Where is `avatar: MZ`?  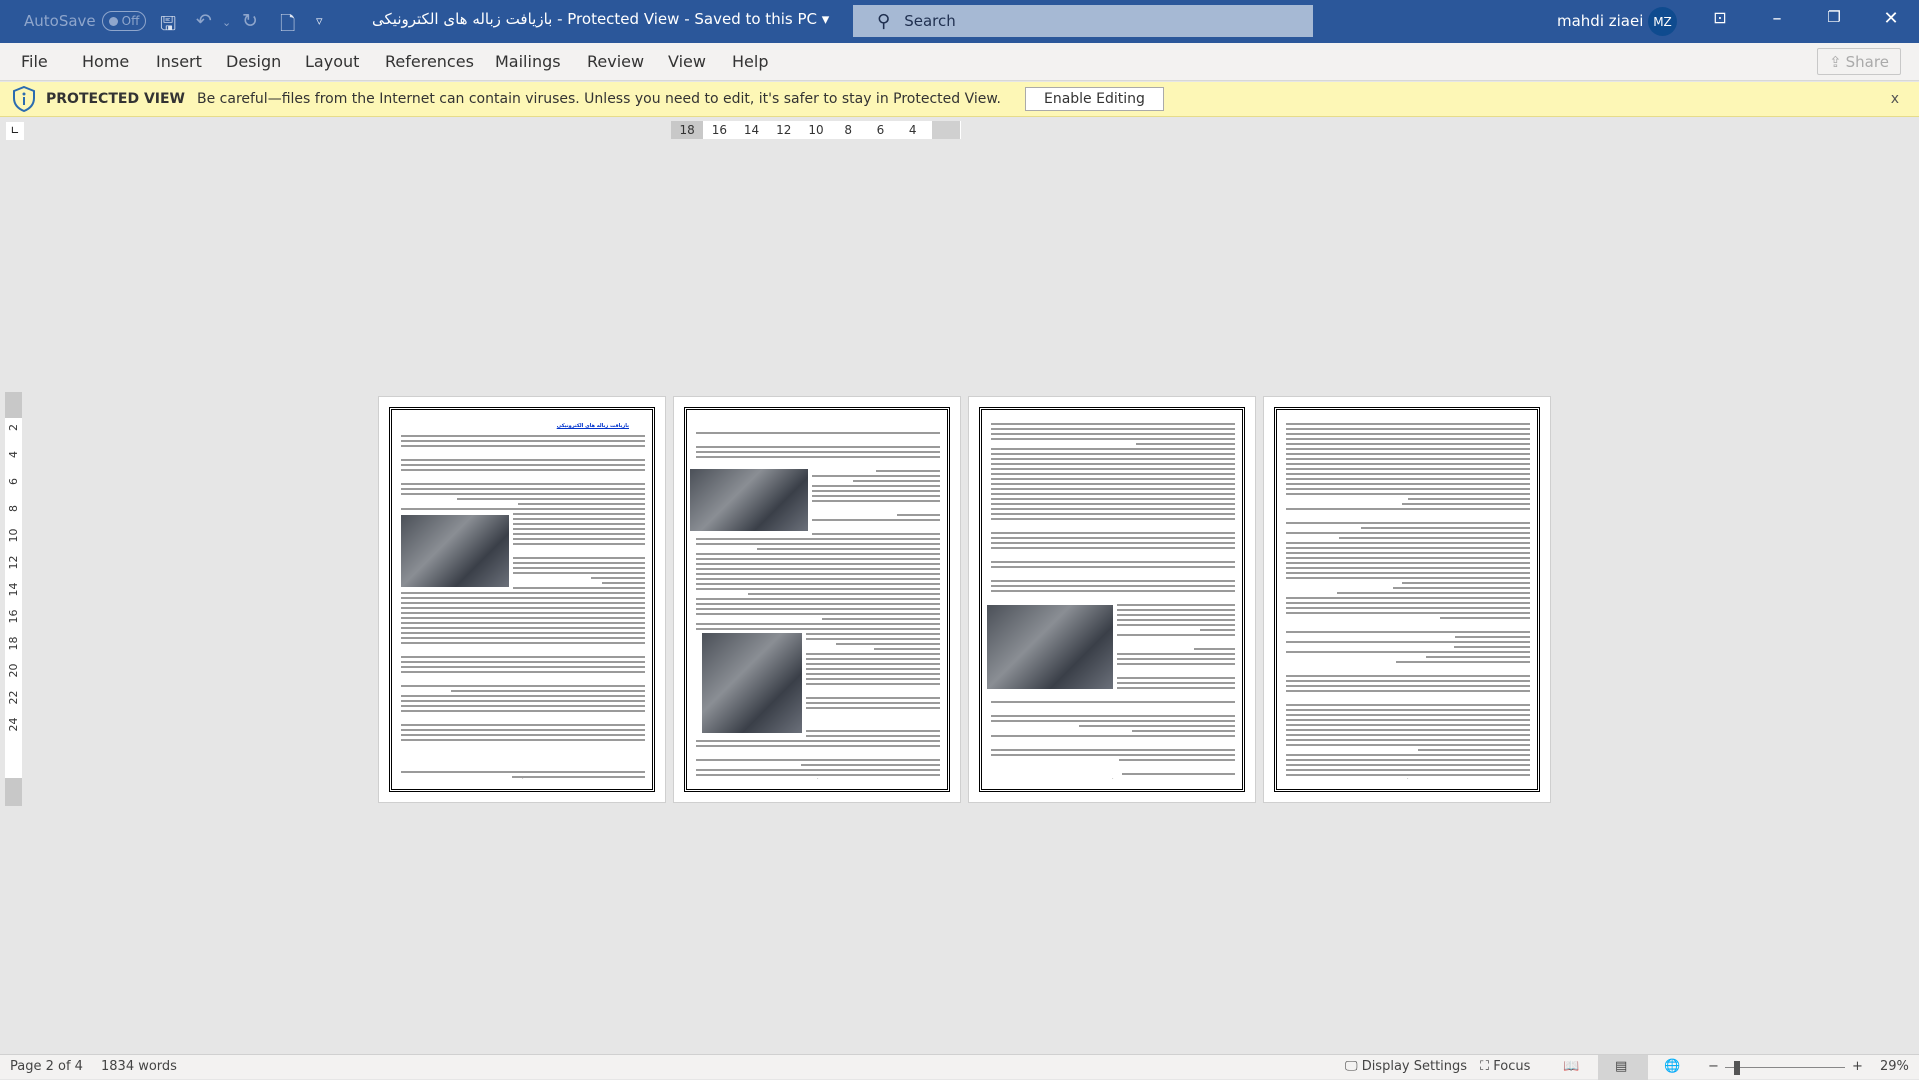 avatar: MZ is located at coordinates (1662, 21).